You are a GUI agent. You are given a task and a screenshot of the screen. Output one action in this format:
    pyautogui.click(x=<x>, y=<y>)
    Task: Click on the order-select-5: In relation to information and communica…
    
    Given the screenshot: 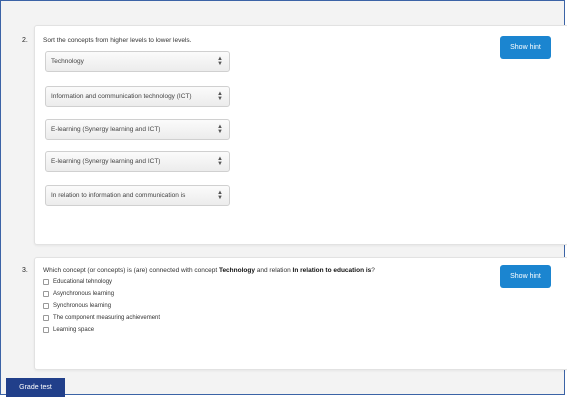 What is the action you would take?
    pyautogui.click(x=137, y=195)
    